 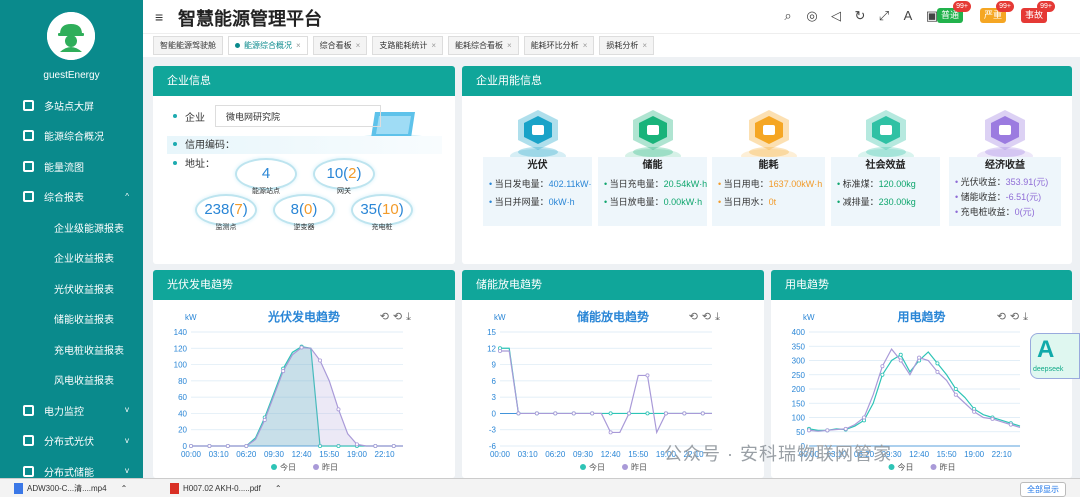 I want to click on x-tick-label: 06:20, so click(x=555, y=454).